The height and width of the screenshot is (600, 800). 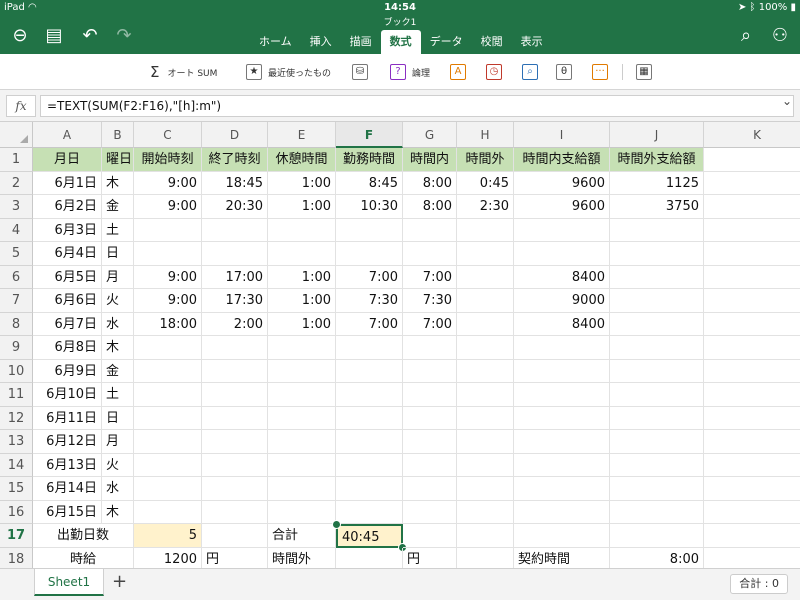 I want to click on selection-handle-start, so click(x=336, y=524).